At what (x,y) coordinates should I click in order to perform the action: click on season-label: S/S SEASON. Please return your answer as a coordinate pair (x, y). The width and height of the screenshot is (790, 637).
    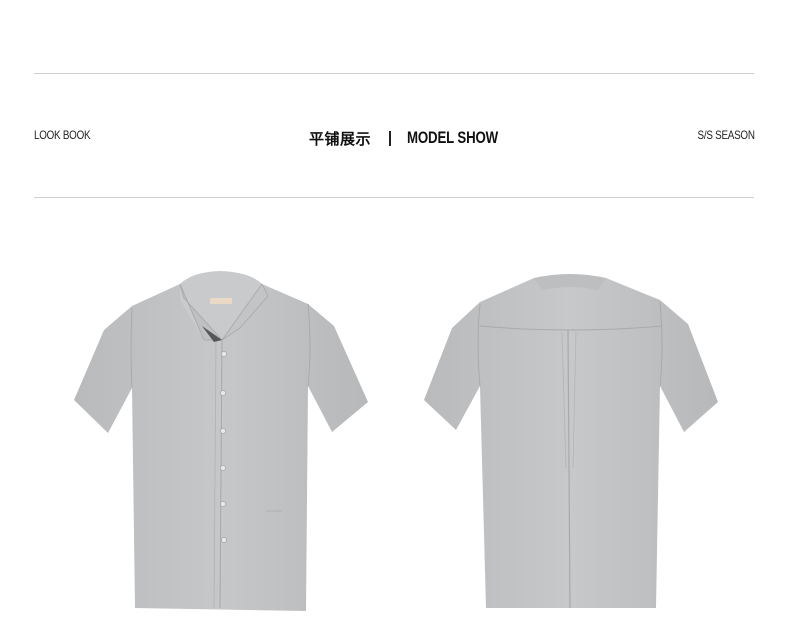
    Looking at the image, I should click on (726, 135).